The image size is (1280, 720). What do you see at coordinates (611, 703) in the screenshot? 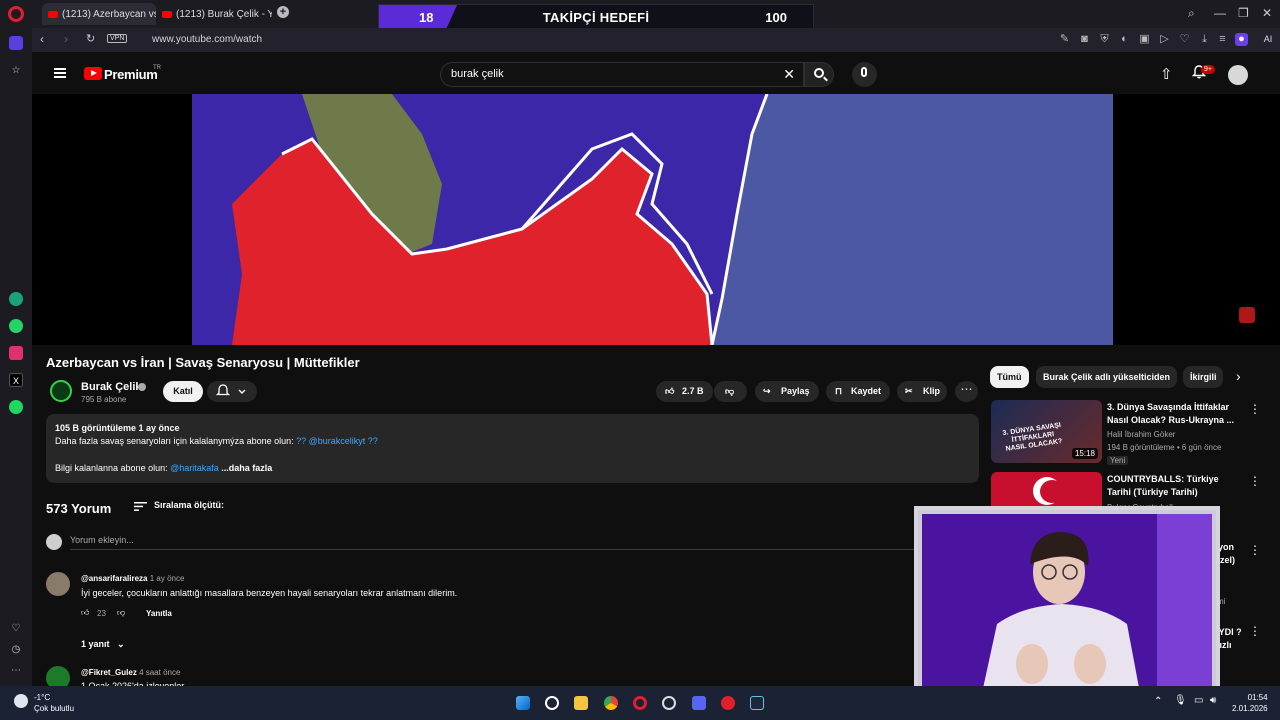
I see `chrome-icon` at bounding box center [611, 703].